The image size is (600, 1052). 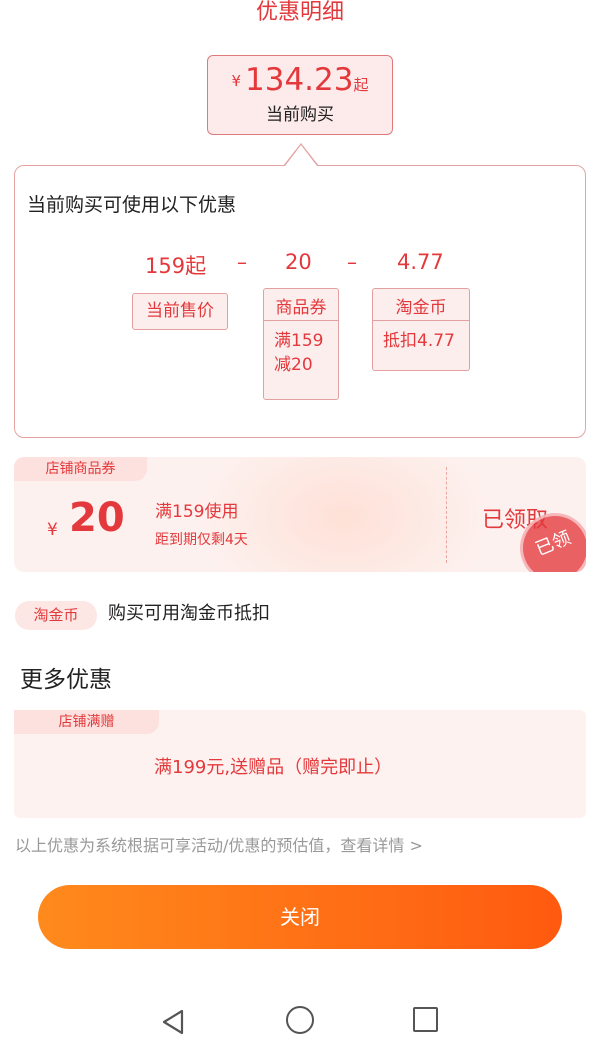 I want to click on coin-value: 4.77, so click(x=420, y=262).